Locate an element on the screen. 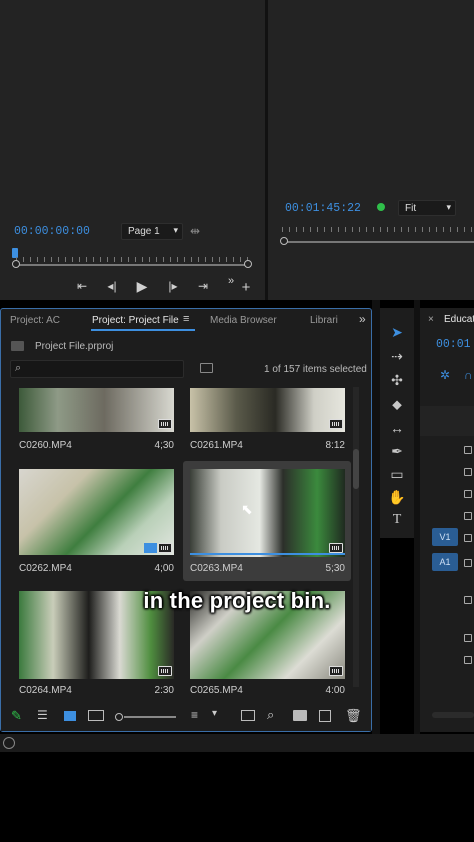 The width and height of the screenshot is (474, 842). tools-panel: ➤ ⇢ ✣ ⬥ ↔ ✒ ▭ ✋ T is located at coordinates (397, 423).